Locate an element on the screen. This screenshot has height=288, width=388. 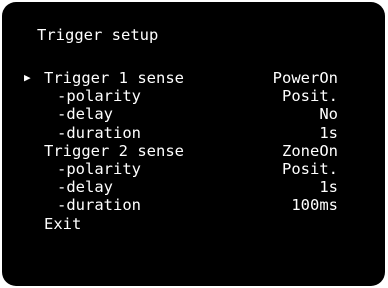
menu-item-trigger2-sense: Trigger 2 sense ZoneOn is located at coordinates (181, 151).